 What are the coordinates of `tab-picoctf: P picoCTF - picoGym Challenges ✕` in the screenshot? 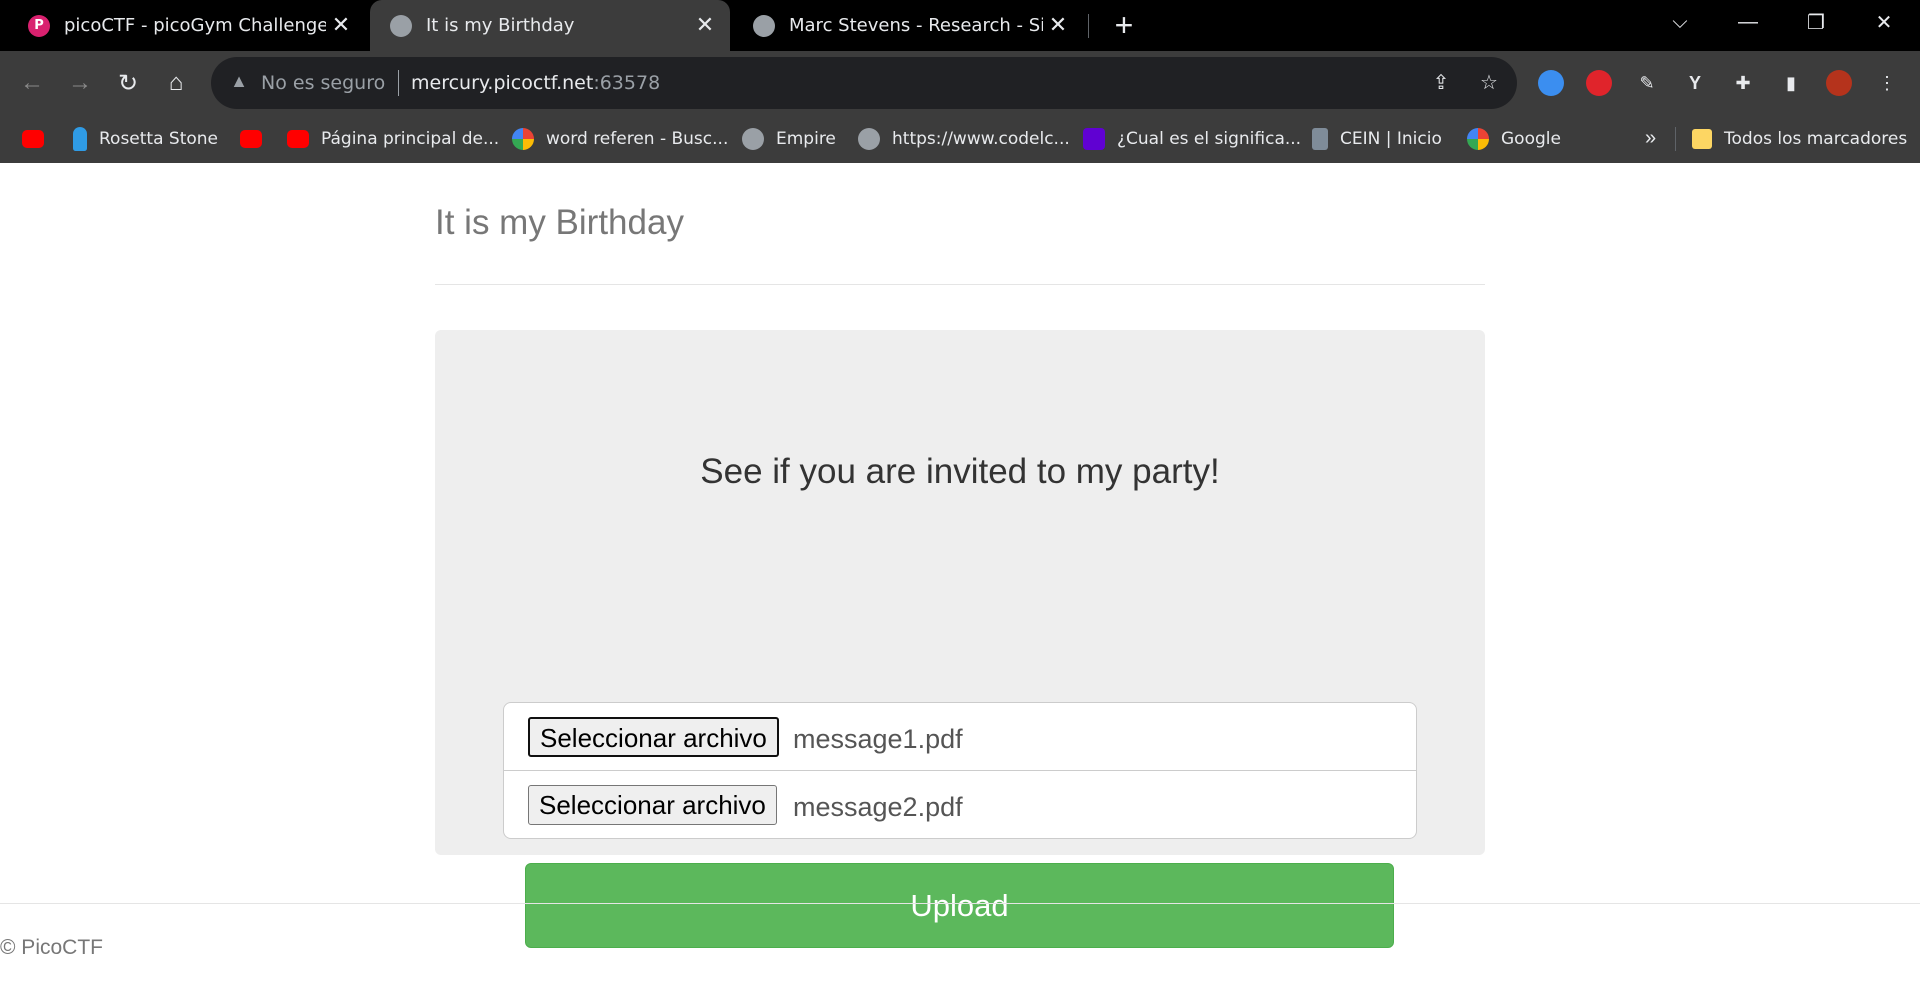 It's located at (187, 25).